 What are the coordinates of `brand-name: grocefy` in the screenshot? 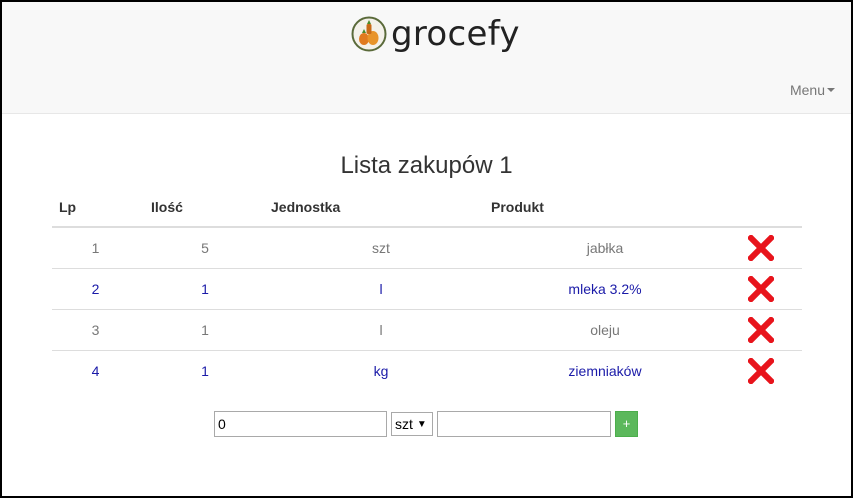 It's located at (455, 34).